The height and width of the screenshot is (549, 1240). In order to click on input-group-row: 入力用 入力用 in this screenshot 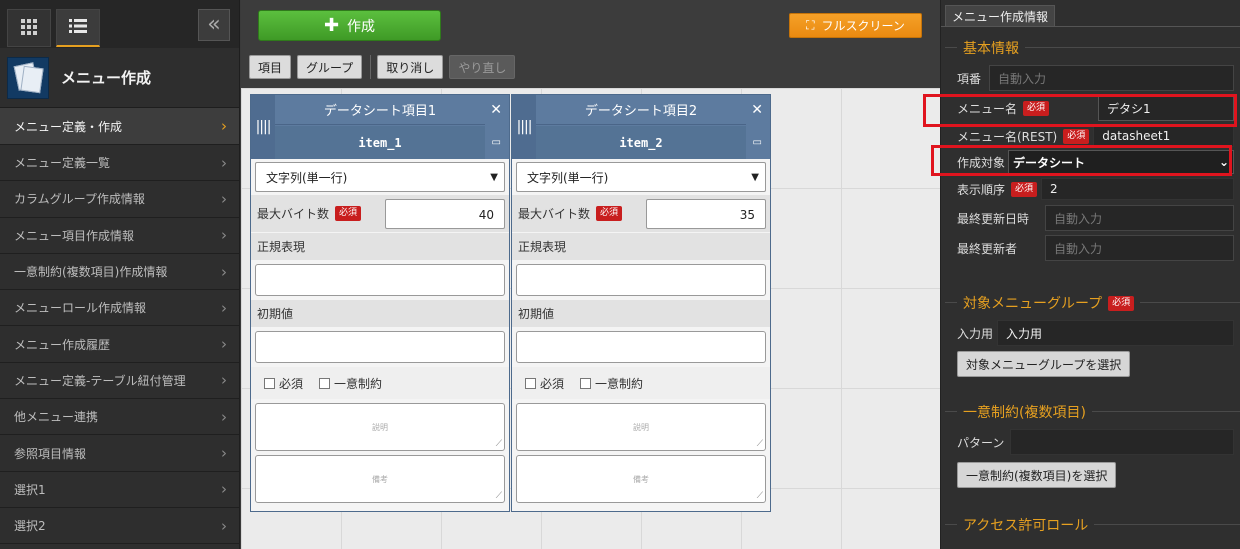, I will do `click(1095, 333)`.